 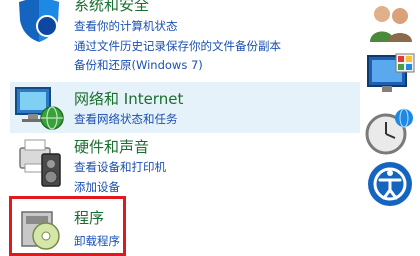 What do you see at coordinates (389, 133) in the screenshot?
I see `clock-region-icon` at bounding box center [389, 133].